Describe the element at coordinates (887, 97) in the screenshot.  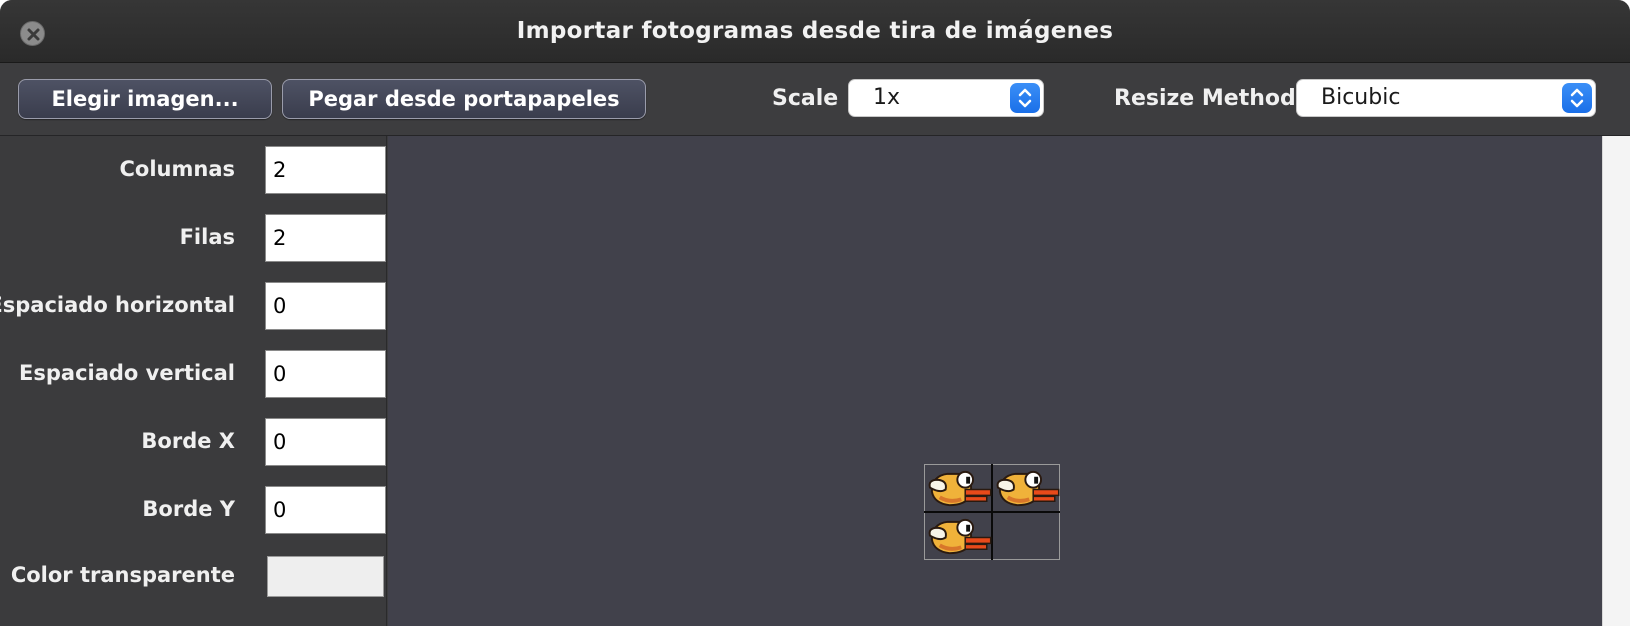
I see `scale-select-value: 1x` at that location.